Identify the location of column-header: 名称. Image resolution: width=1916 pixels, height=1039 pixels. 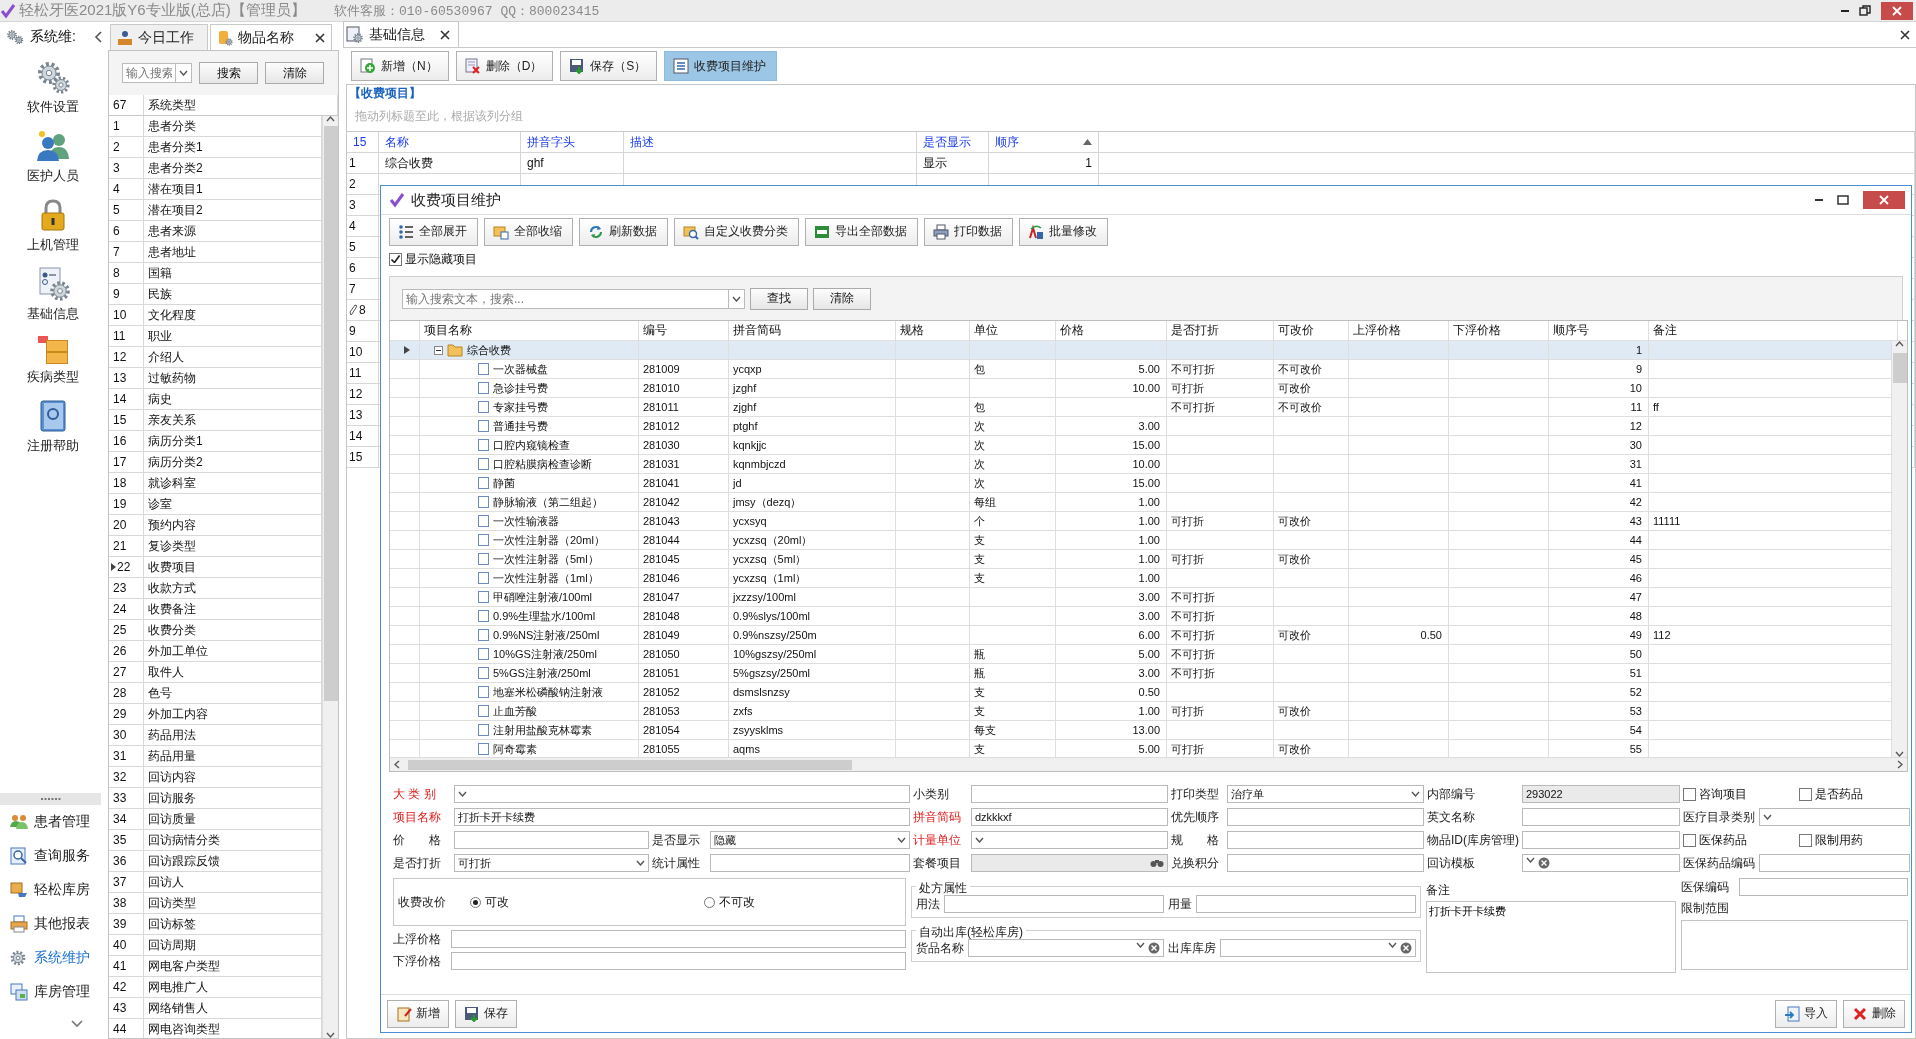
(450, 142).